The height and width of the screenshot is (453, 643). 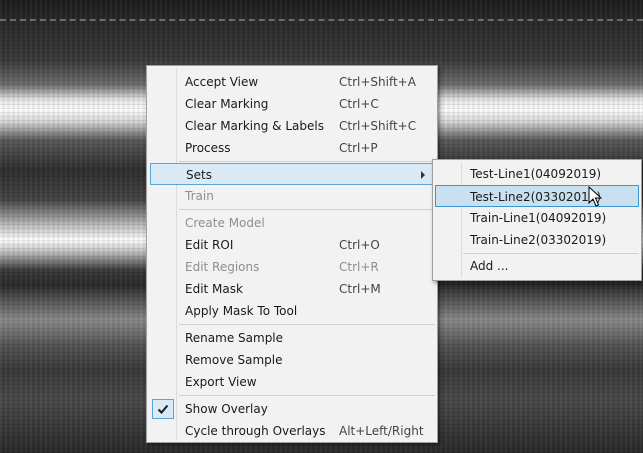 What do you see at coordinates (292, 223) in the screenshot?
I see `menu-item-create-model: Create Model` at bounding box center [292, 223].